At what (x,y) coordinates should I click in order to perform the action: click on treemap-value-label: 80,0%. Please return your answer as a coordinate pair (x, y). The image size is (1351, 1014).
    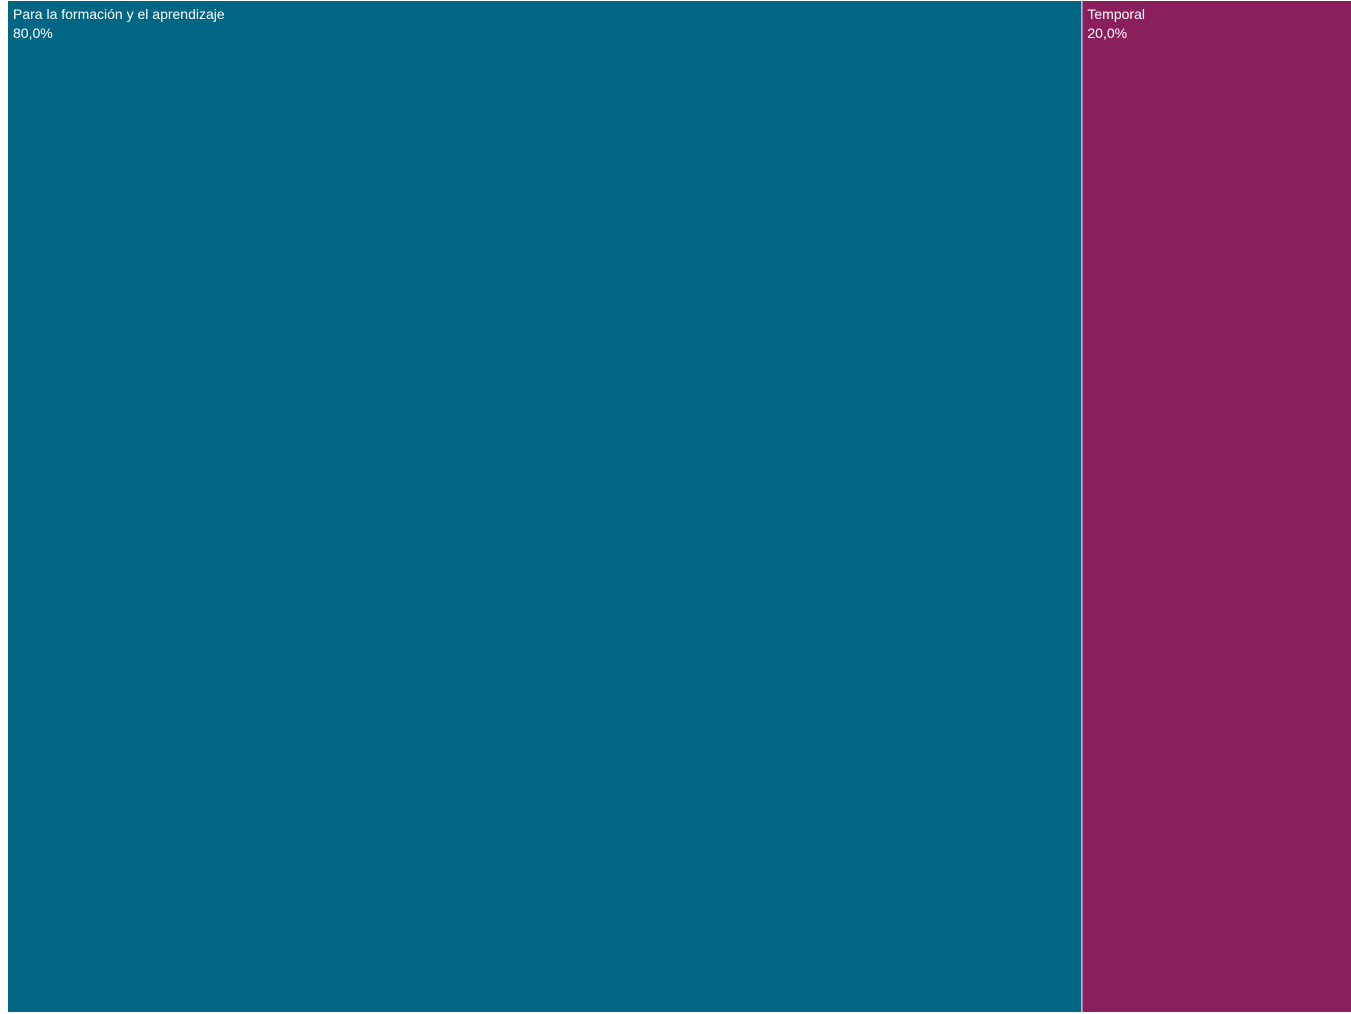
    Looking at the image, I should click on (33, 33).